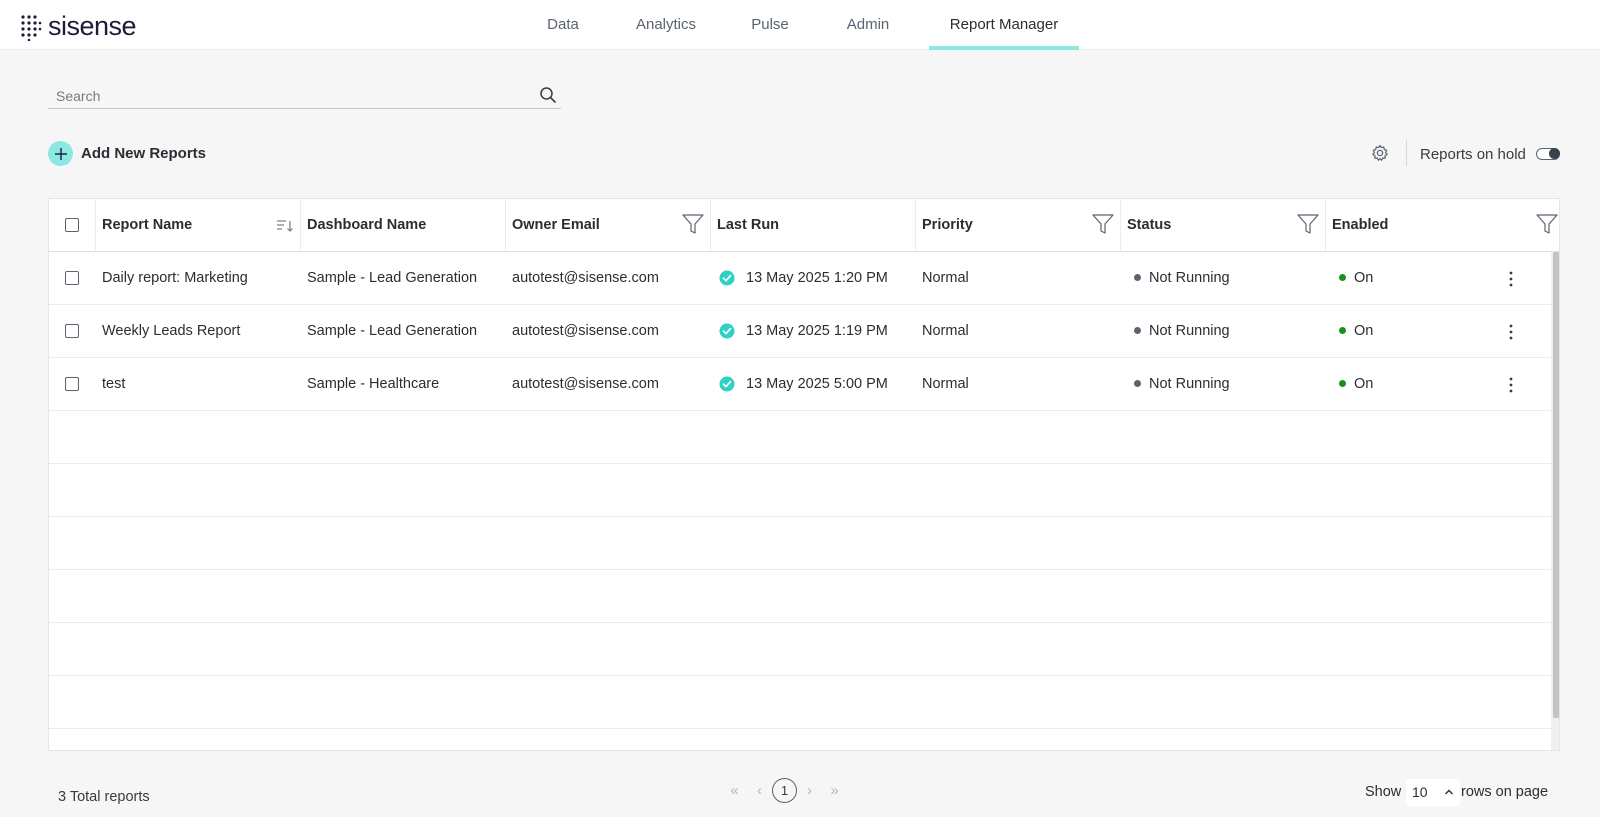 The image size is (1600, 817). What do you see at coordinates (1548, 154) in the screenshot?
I see `reports-on-hold-toggle` at bounding box center [1548, 154].